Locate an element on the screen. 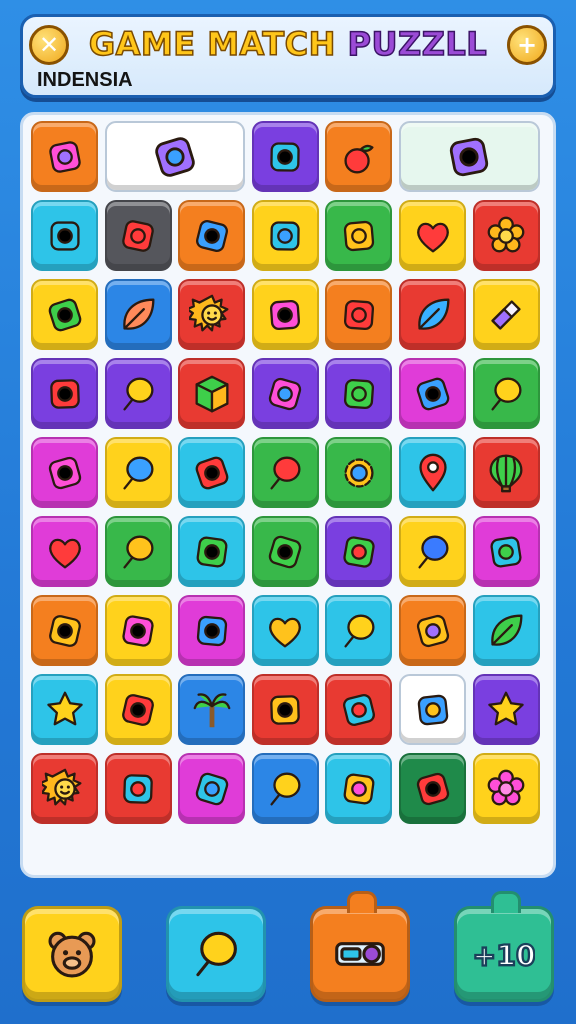  glue-icon is located at coordinates (65, 157).